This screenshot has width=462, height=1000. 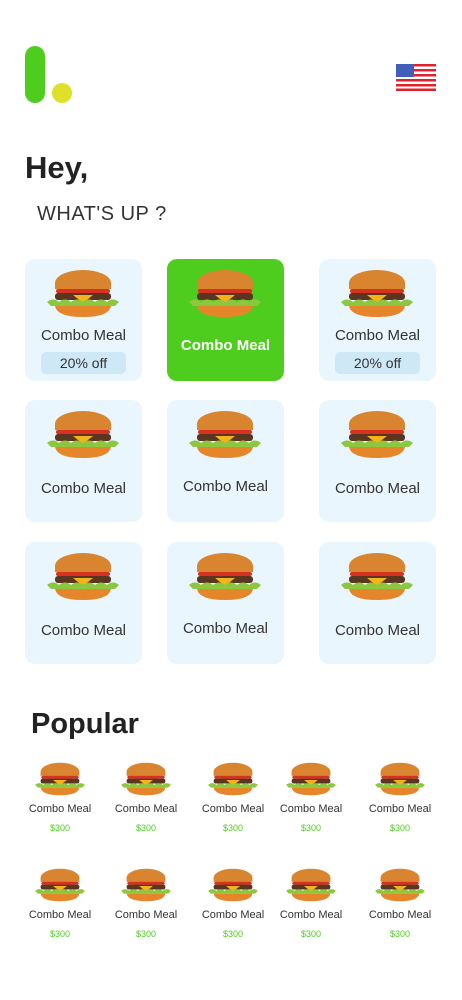 I want to click on us-flag-icon, so click(x=416, y=77).